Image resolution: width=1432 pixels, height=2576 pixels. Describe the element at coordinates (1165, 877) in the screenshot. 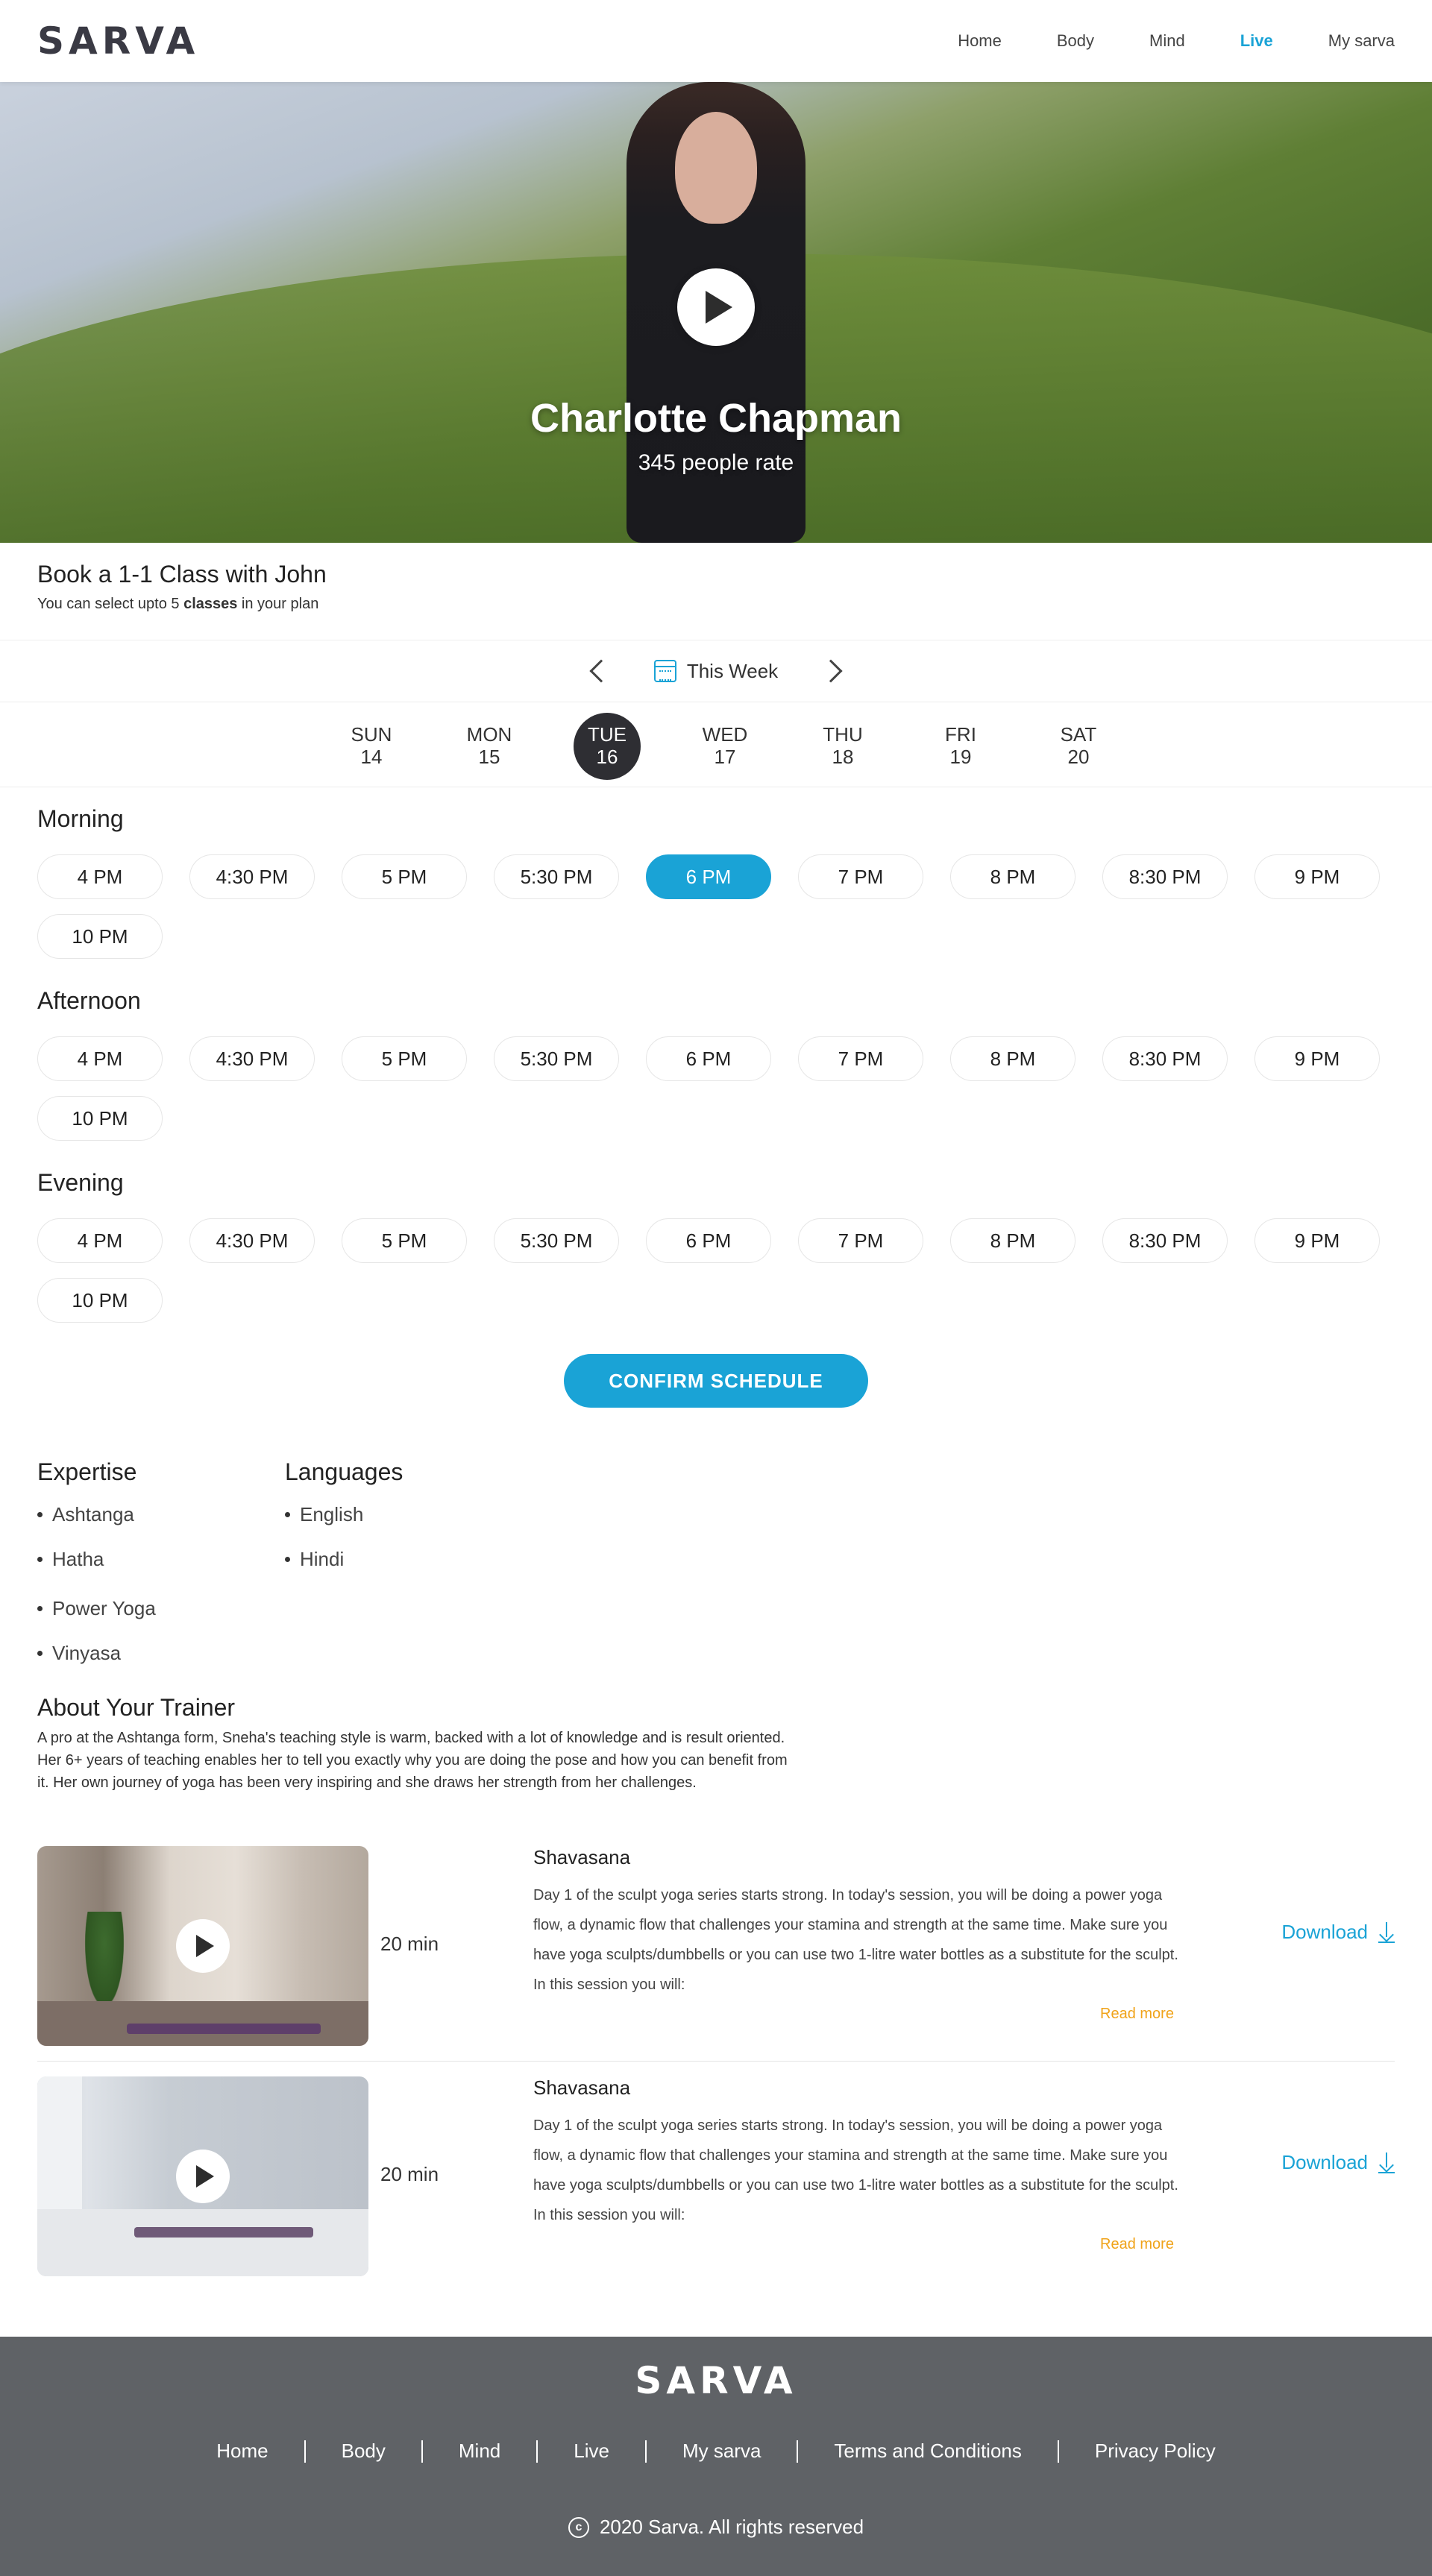

I see `time-slot-morning: 8:30 PM` at that location.